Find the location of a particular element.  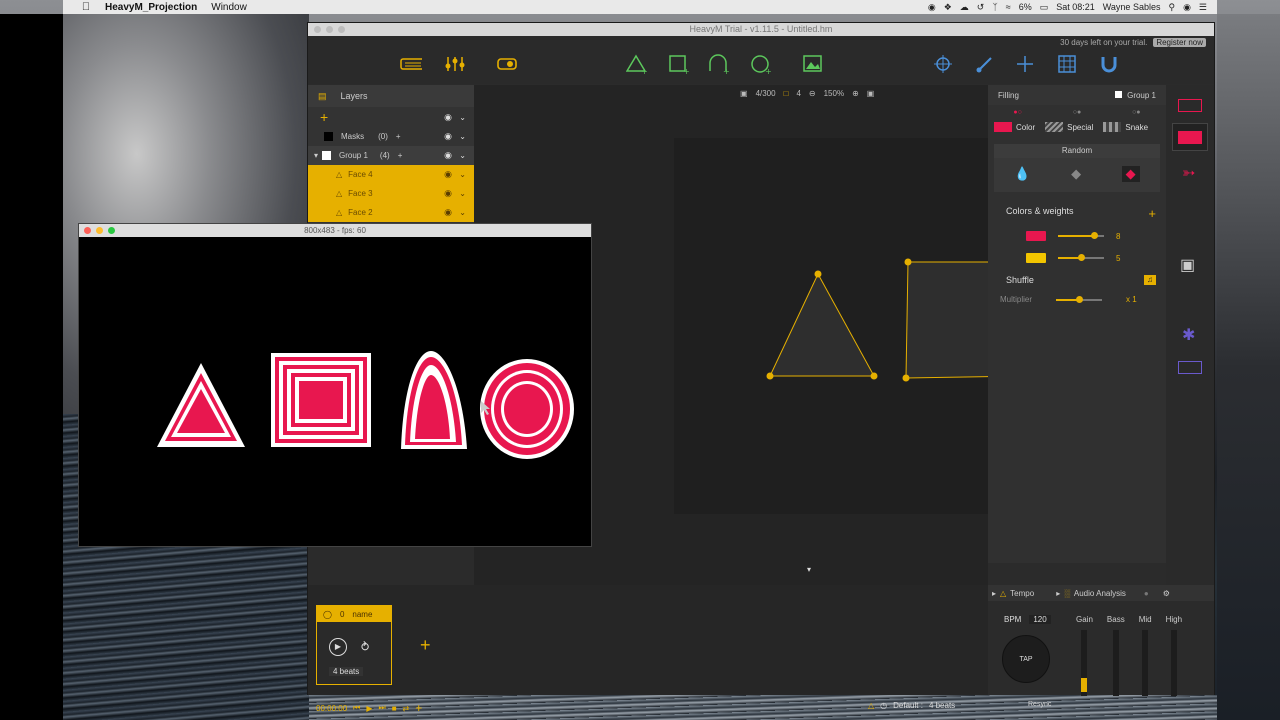

tempo-label: Tempo is located at coordinates (1022, 593).